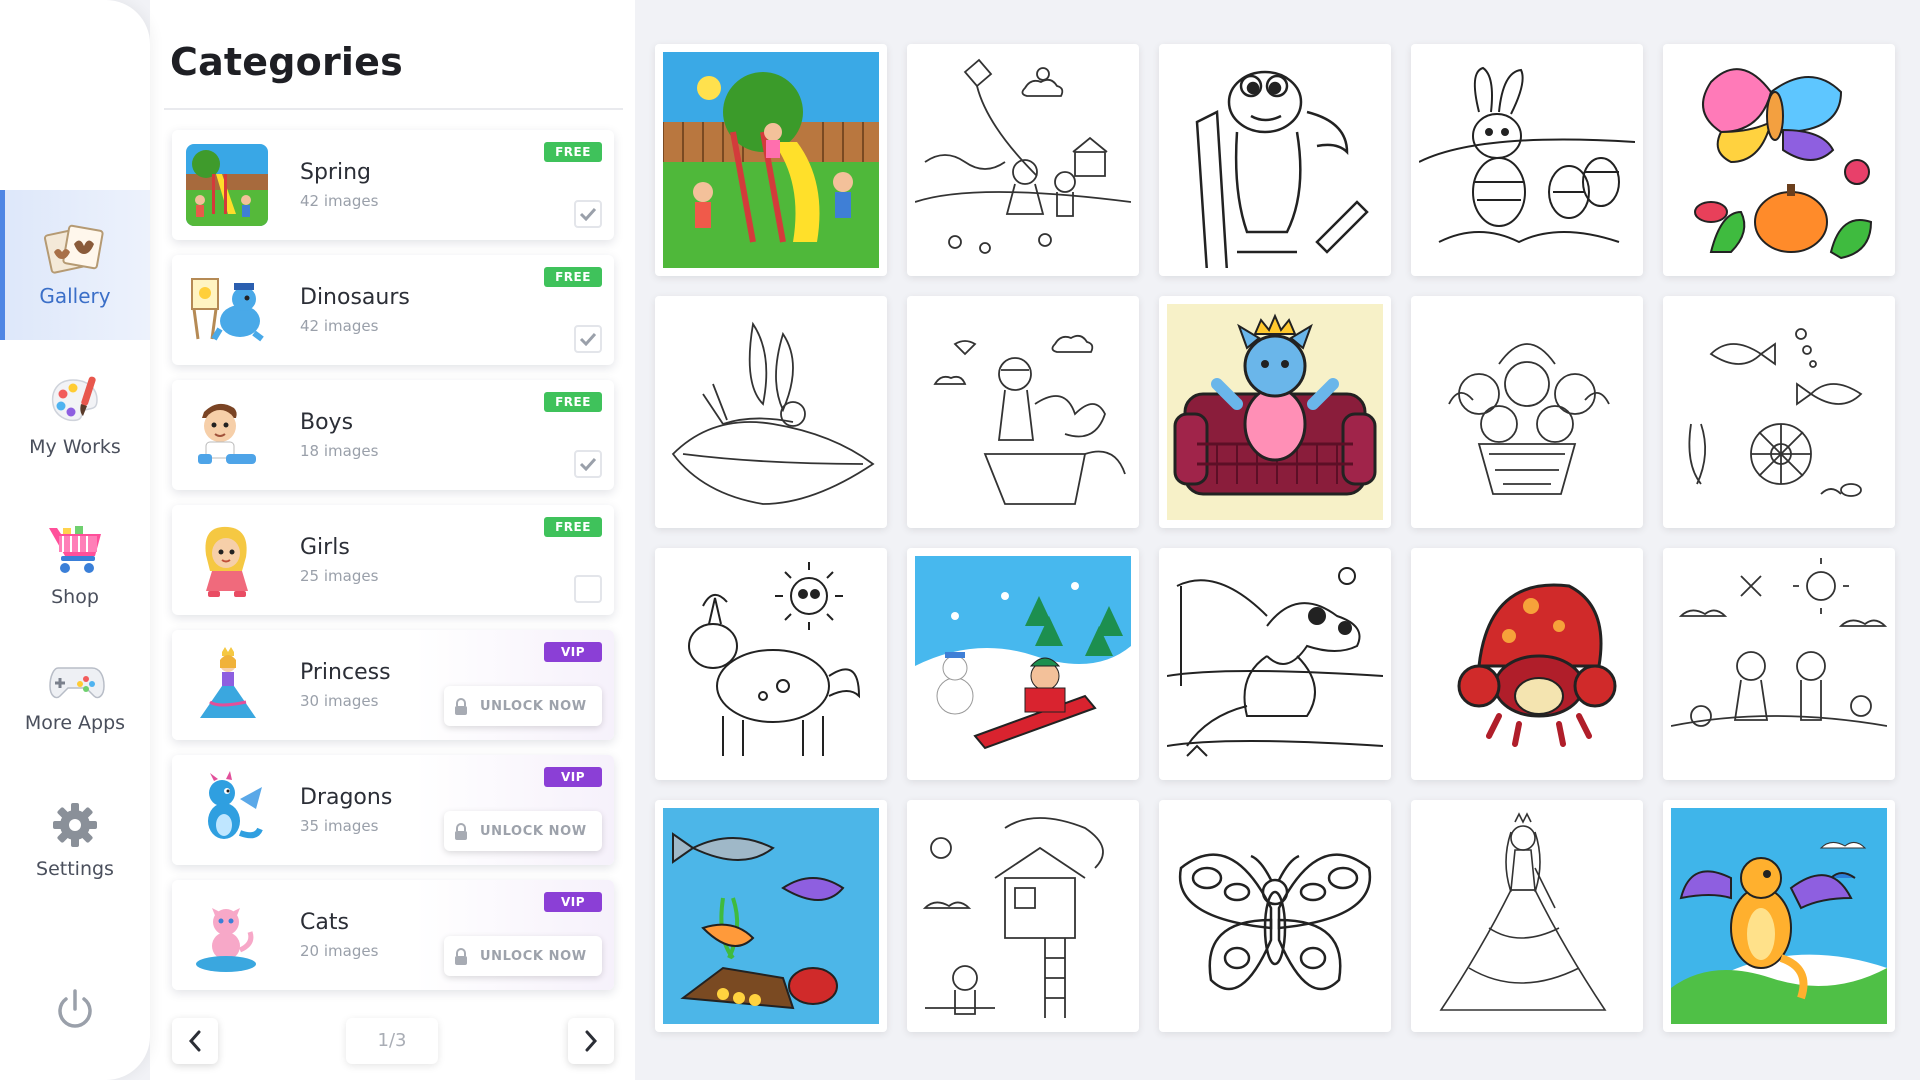 Image resolution: width=1920 pixels, height=1080 pixels. What do you see at coordinates (393, 560) in the screenshot?
I see `category-card-girls: Girls 25 images FREE` at bounding box center [393, 560].